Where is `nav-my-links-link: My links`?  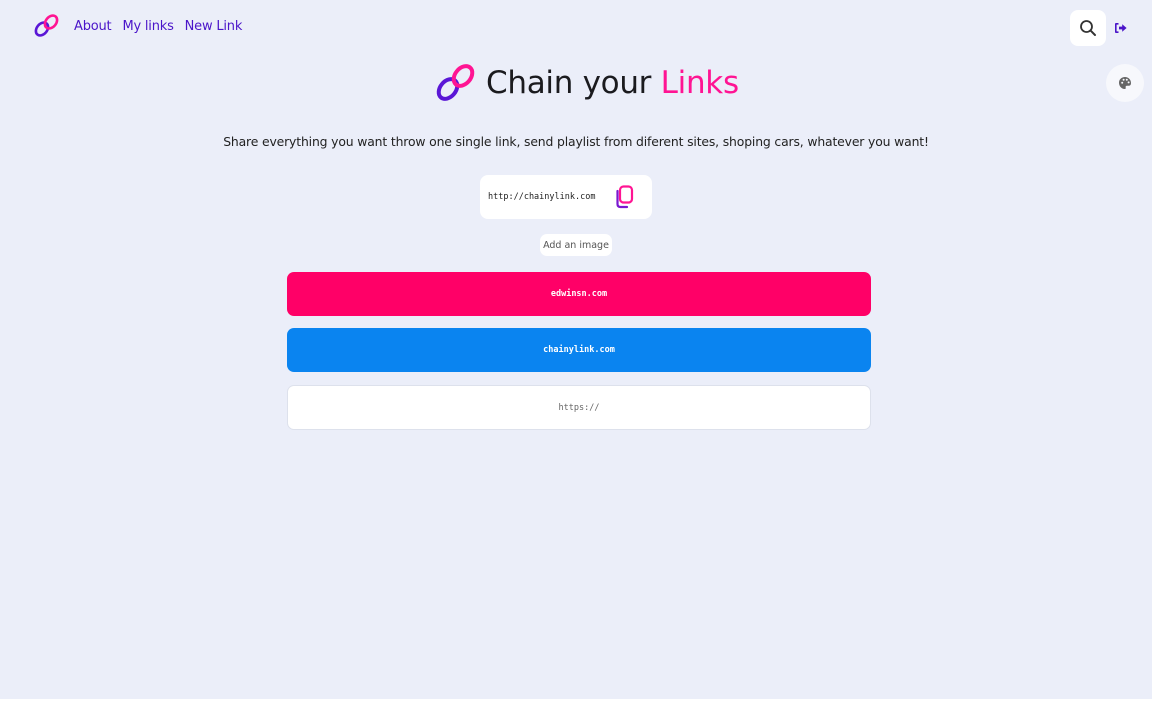
nav-my-links-link: My links is located at coordinates (147, 26).